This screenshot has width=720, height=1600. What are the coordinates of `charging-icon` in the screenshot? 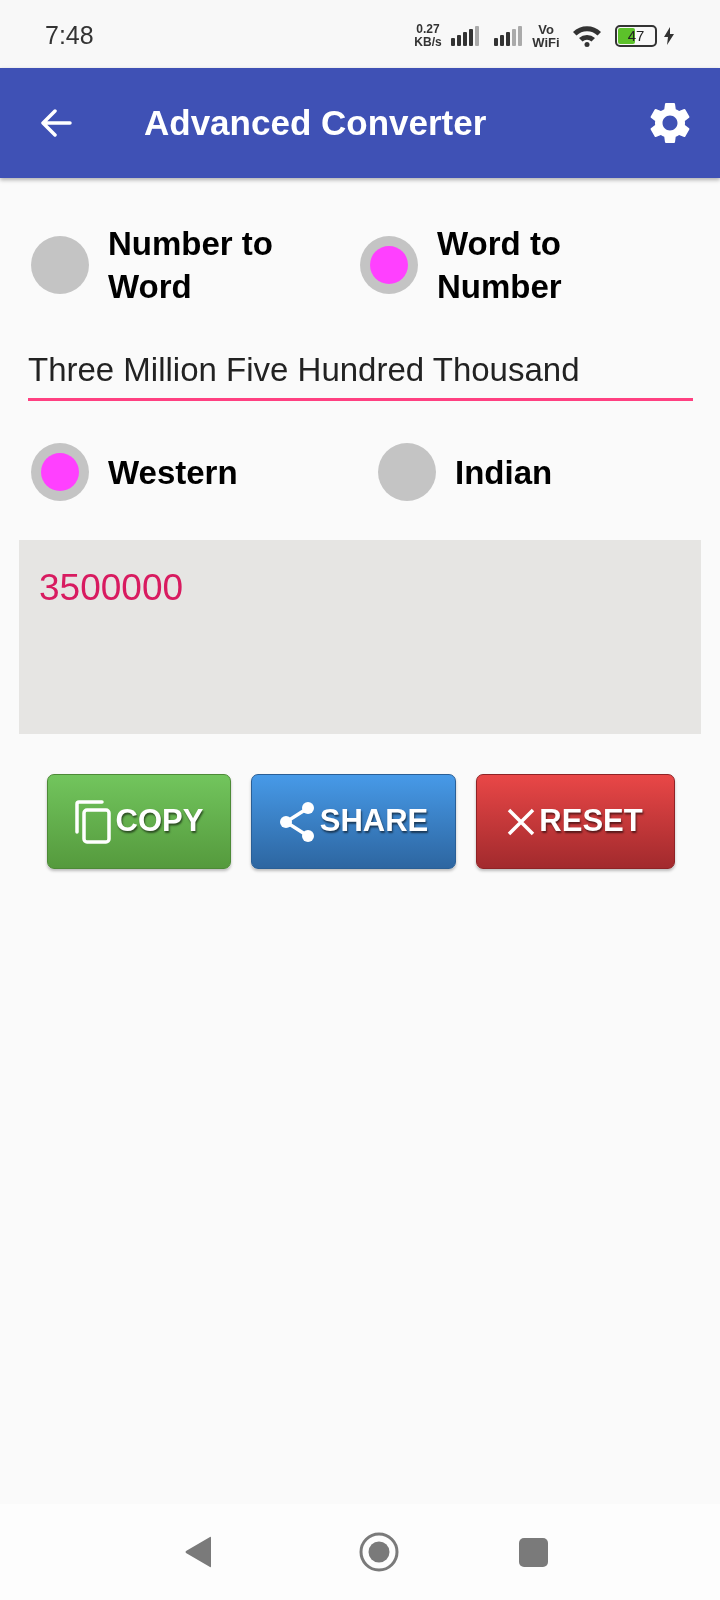 It's located at (669, 36).